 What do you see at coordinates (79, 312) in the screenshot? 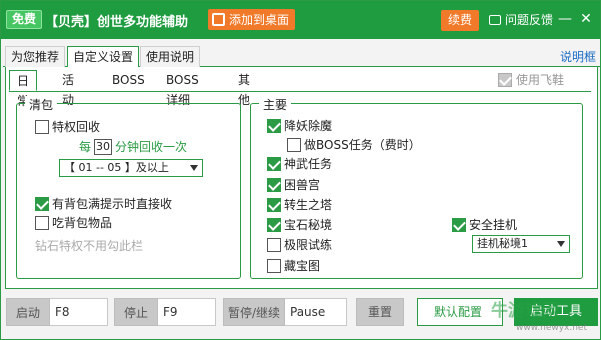
I see `start-hotkey-input: F8` at bounding box center [79, 312].